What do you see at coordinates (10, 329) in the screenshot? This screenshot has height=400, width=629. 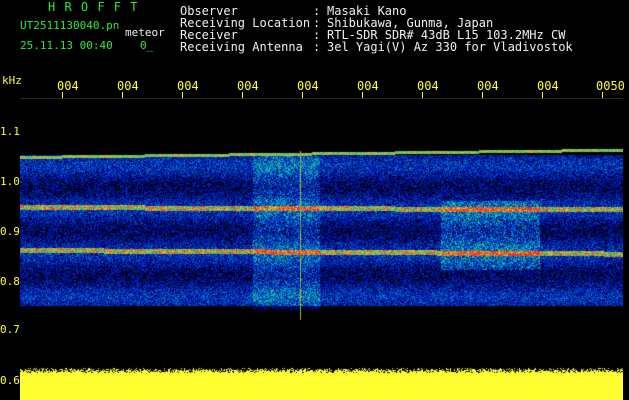 I see `y-tick-label: 0.7` at bounding box center [10, 329].